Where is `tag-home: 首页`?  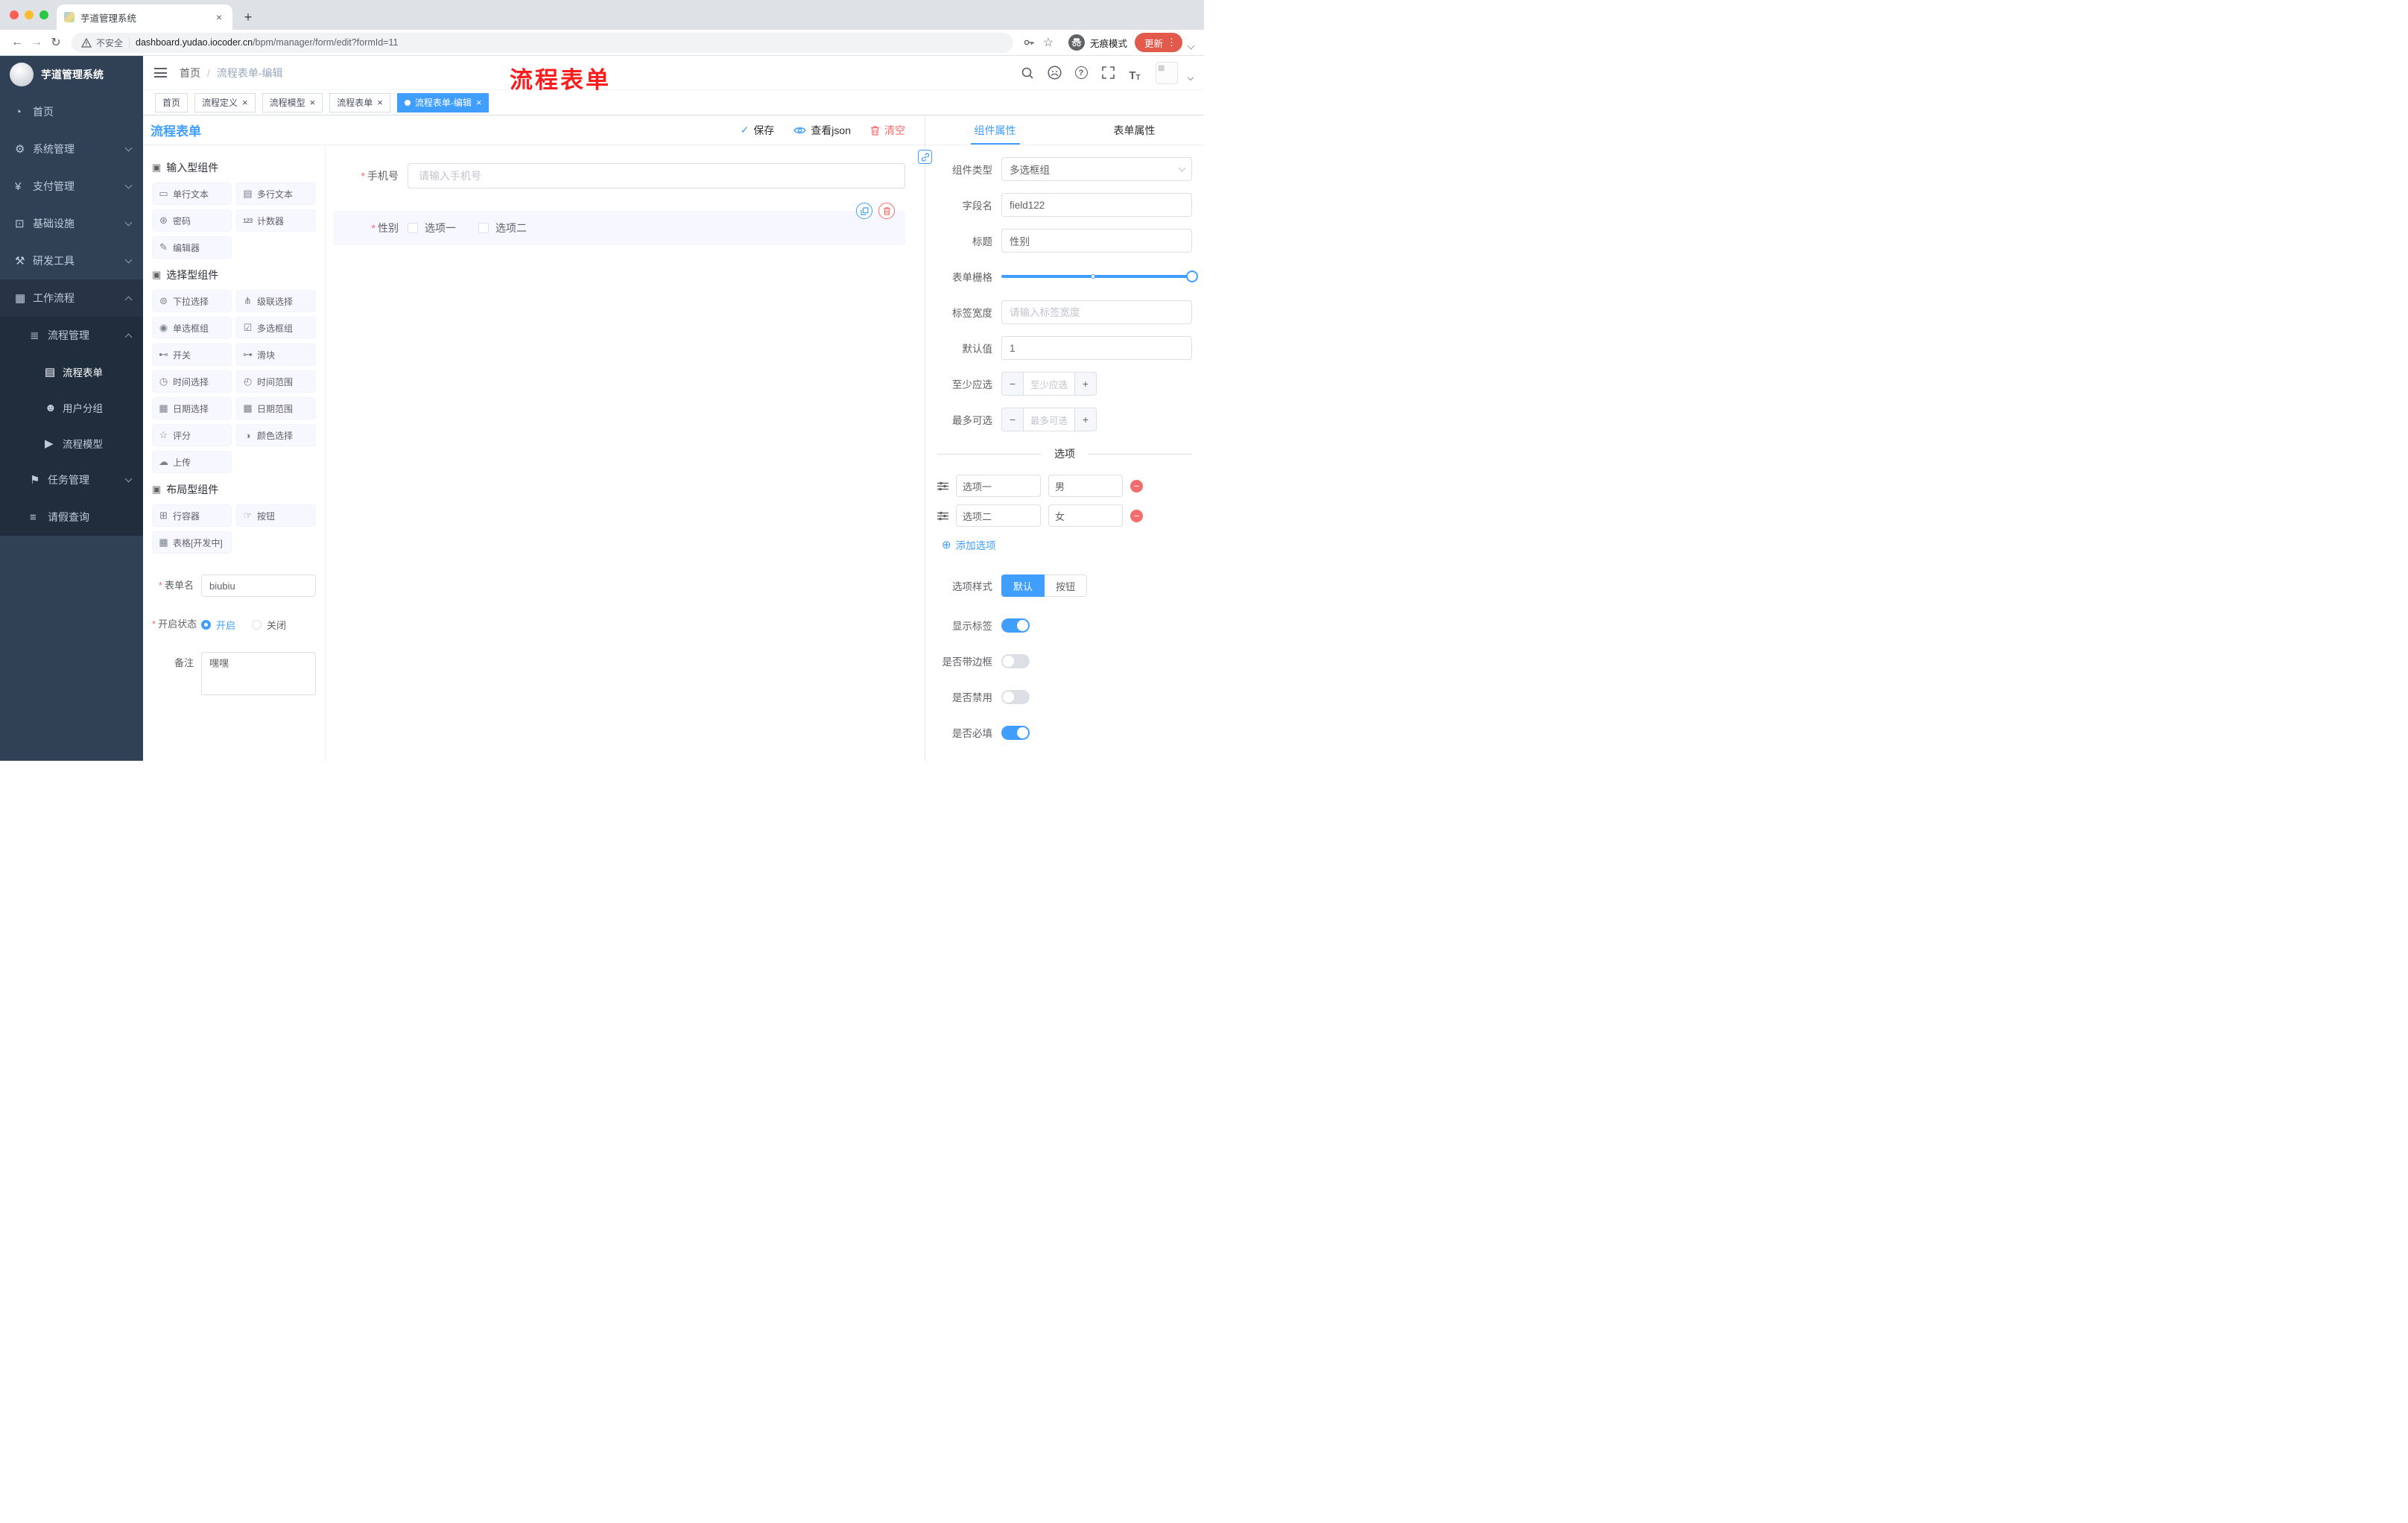 tag-home: 首页 is located at coordinates (171, 102).